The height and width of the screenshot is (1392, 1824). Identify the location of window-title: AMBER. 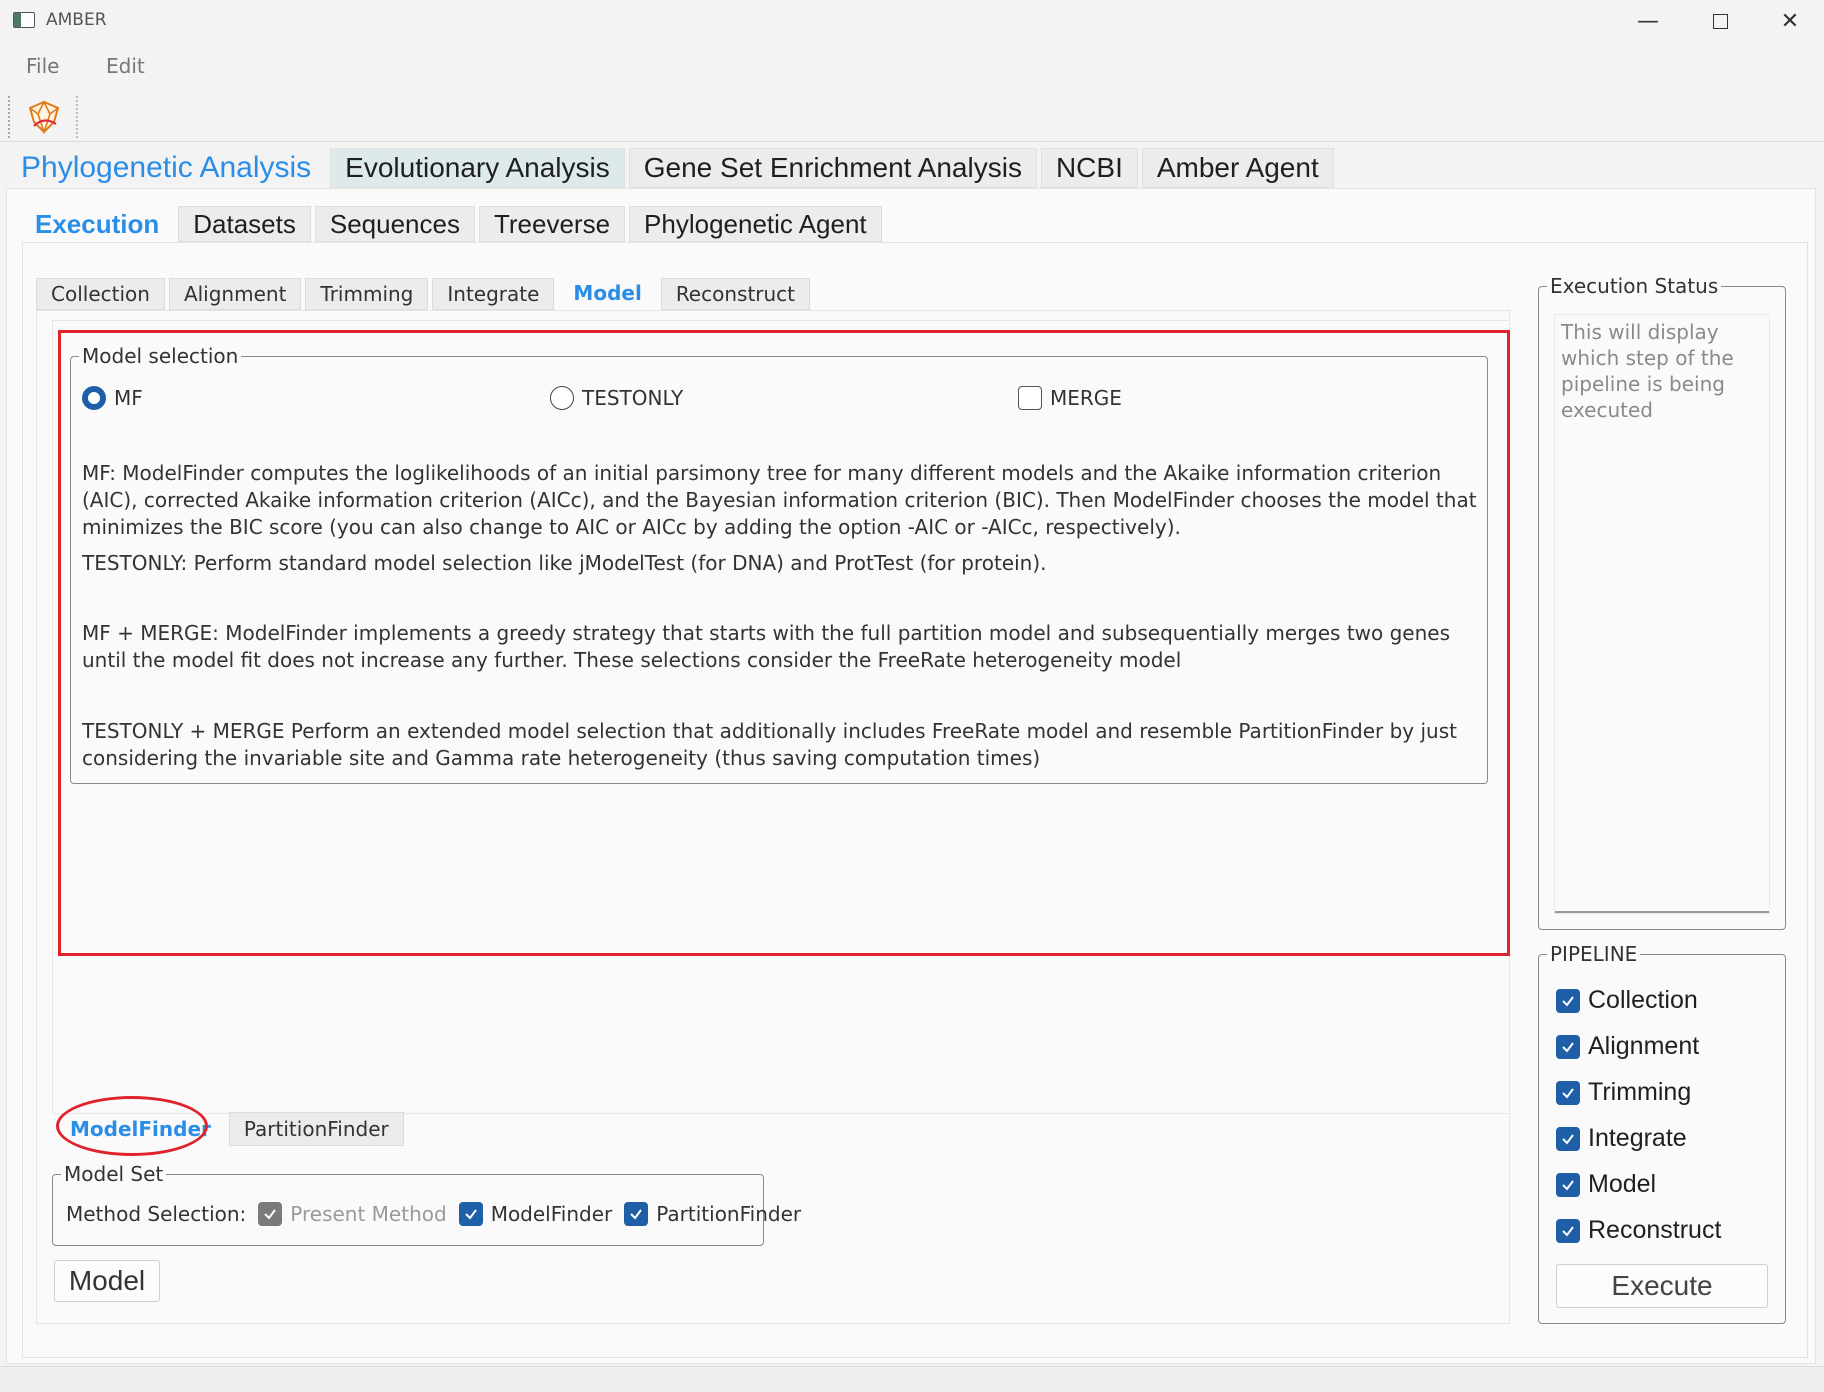
(76, 20).